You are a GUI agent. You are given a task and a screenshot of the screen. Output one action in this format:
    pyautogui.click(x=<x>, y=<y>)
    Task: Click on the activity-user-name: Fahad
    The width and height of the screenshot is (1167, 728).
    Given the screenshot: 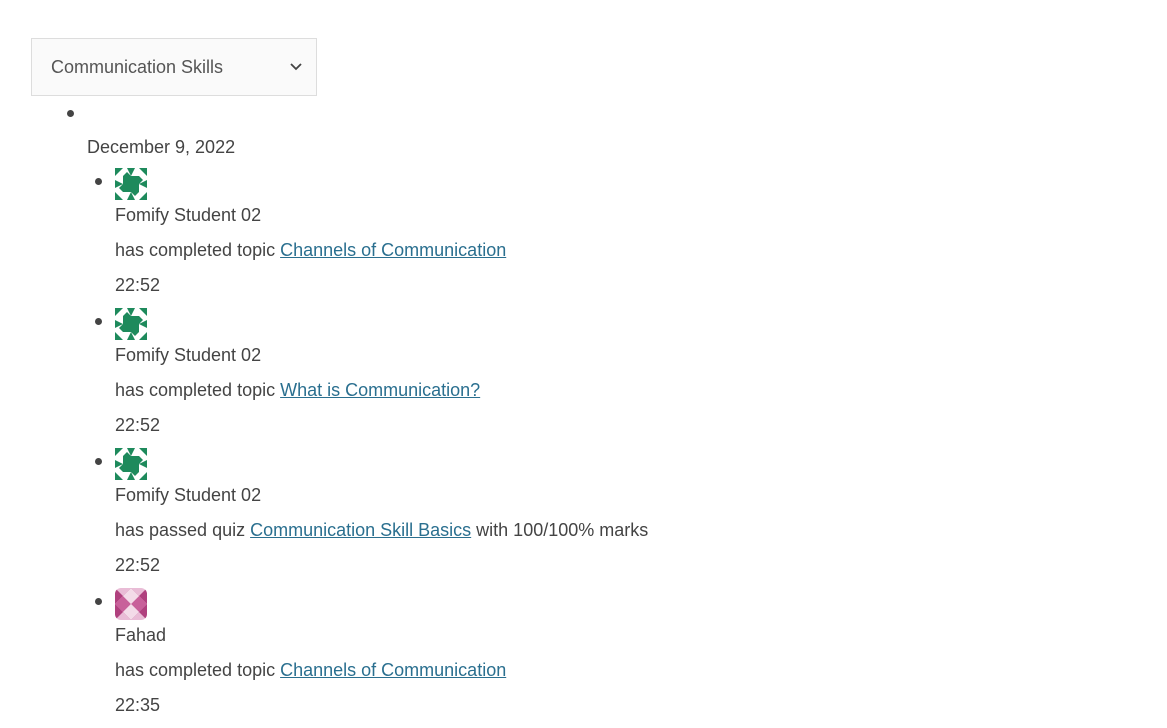 What is the action you would take?
    pyautogui.click(x=141, y=635)
    